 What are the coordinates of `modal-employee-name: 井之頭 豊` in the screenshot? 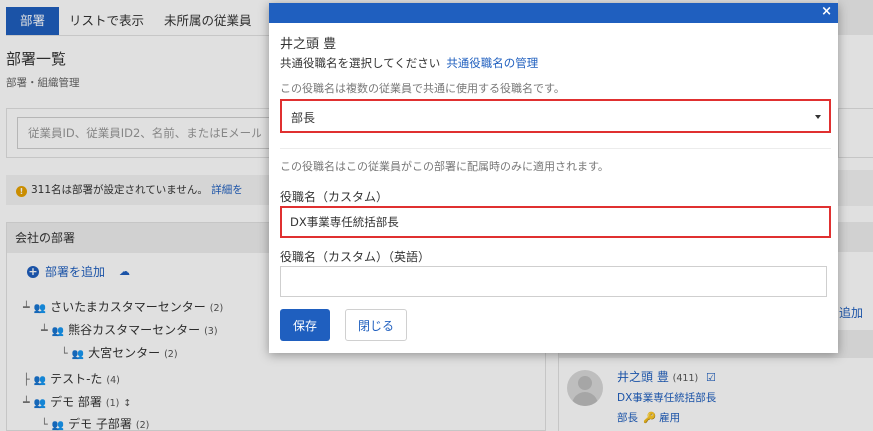 It's located at (308, 44).